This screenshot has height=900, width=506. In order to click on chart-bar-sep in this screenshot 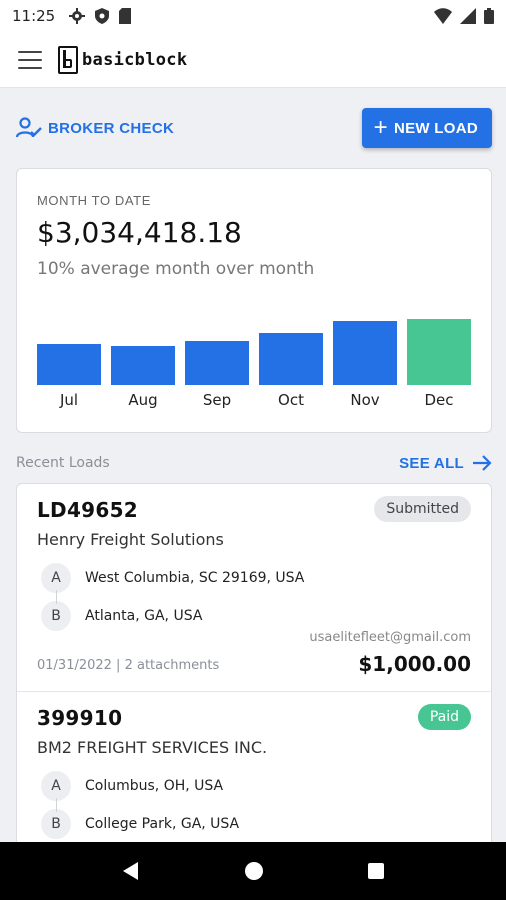, I will do `click(217, 363)`.